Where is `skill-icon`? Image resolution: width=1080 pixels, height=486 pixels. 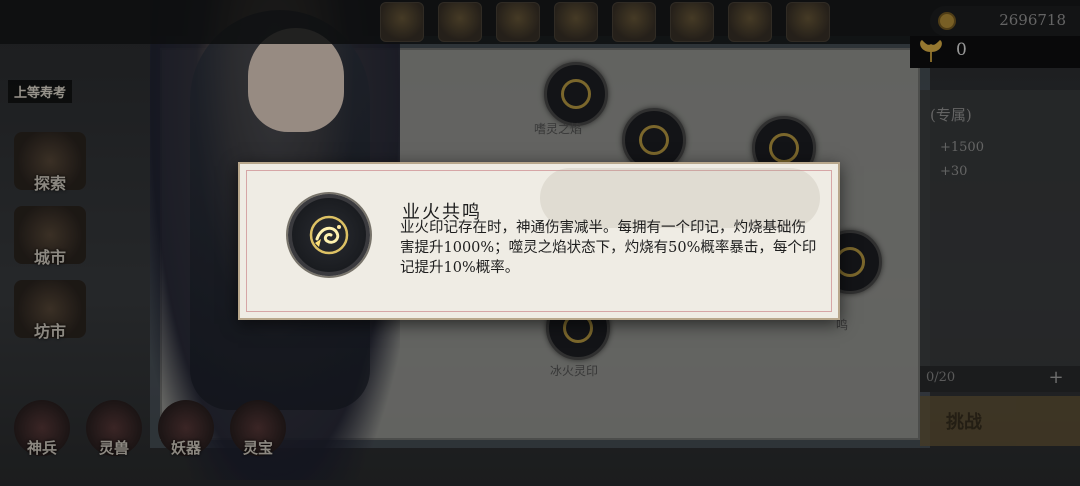
skill-icon is located at coordinates (329, 235).